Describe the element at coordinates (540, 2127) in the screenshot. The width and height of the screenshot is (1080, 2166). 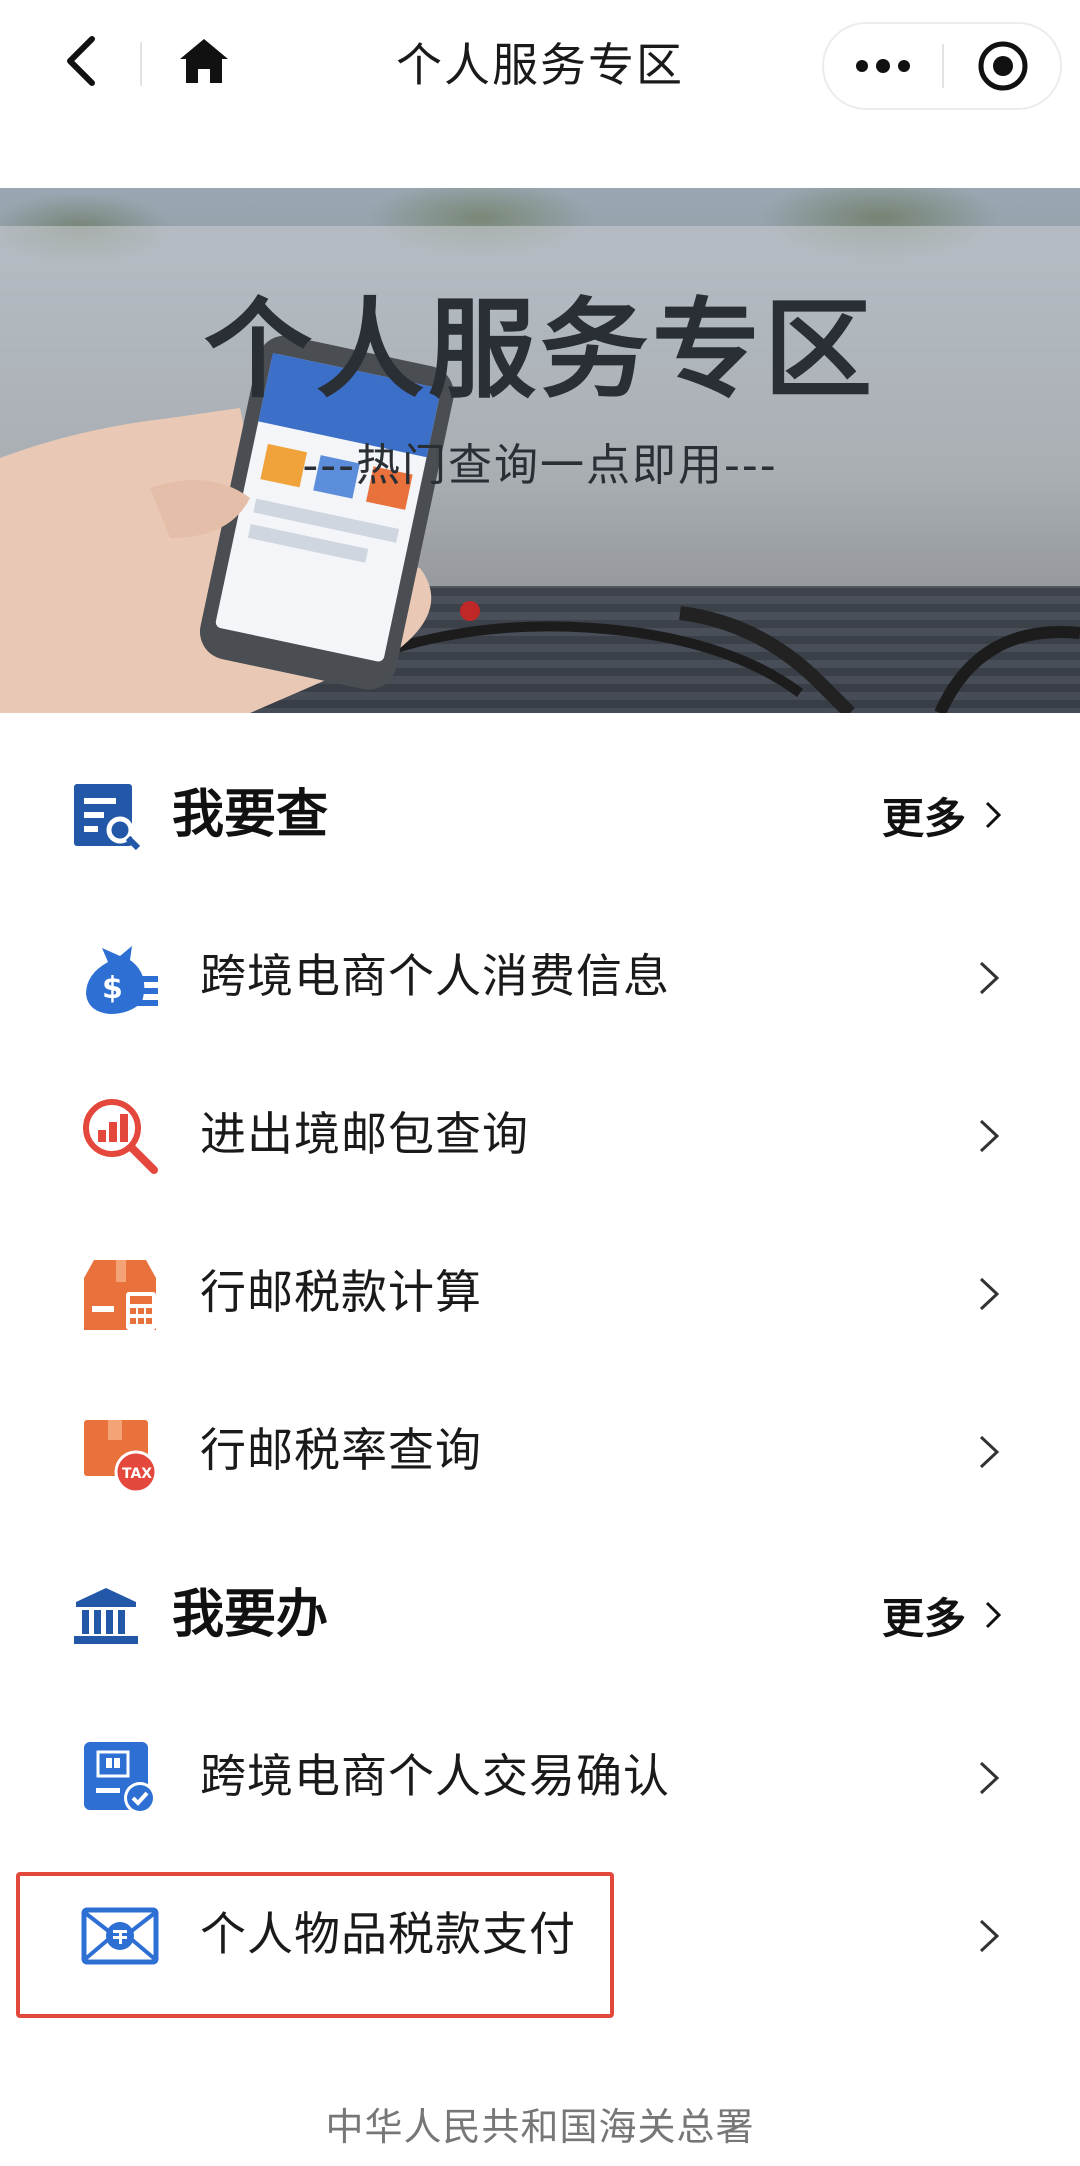
I see `footer-organization: 中华人民共和国海关总署` at that location.